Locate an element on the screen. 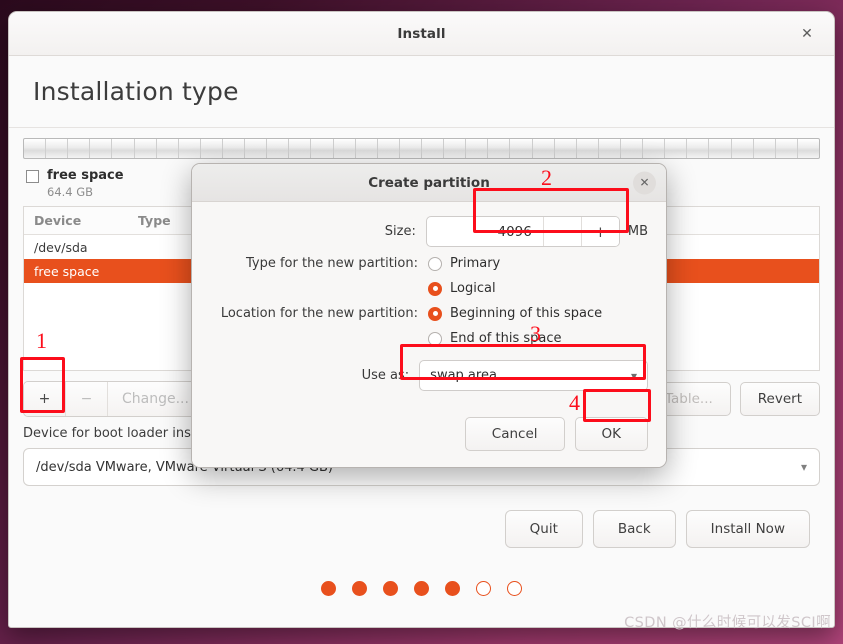 This screenshot has width=843, height=644. watermark: CSDN @什么时候可以发SCI啊 is located at coordinates (727, 623).